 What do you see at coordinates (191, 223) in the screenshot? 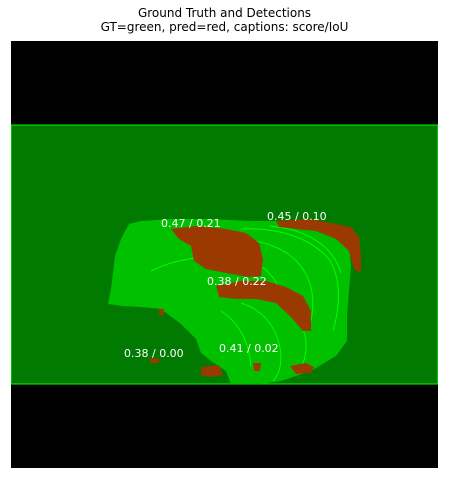
I see `detection-caption-1: 0.47 / 0.21` at bounding box center [191, 223].